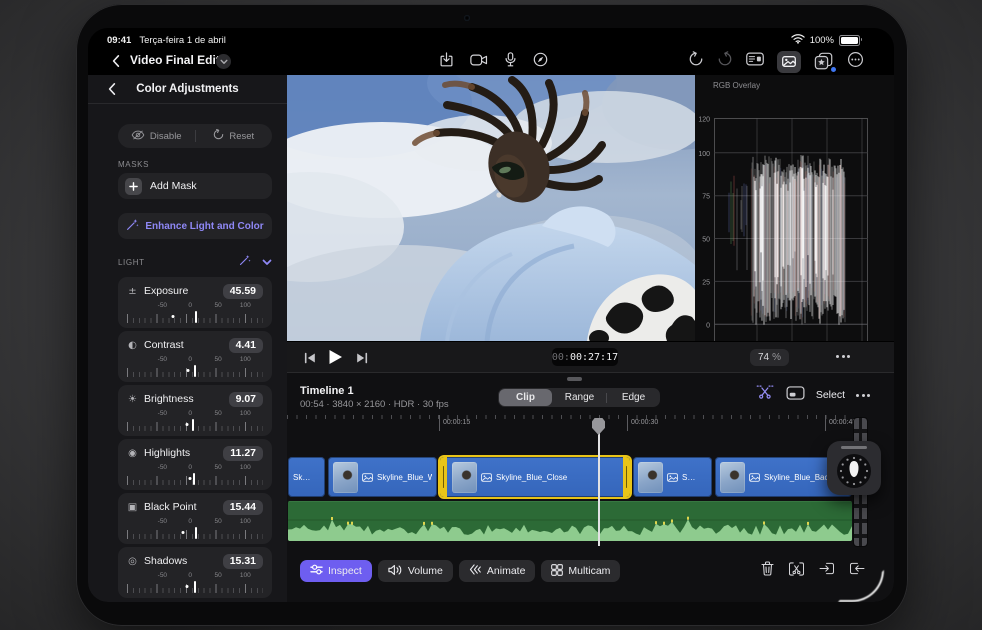 The width and height of the screenshot is (982, 630). What do you see at coordinates (570, 521) in the screenshot?
I see `audio-track` at bounding box center [570, 521].